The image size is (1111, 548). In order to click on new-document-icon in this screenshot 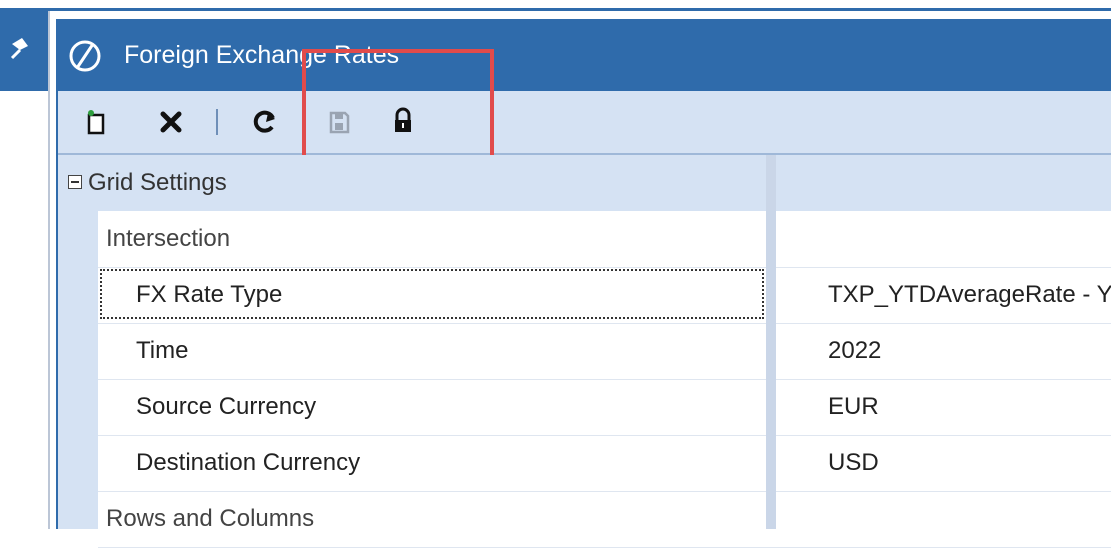, I will do `click(96, 122)`.